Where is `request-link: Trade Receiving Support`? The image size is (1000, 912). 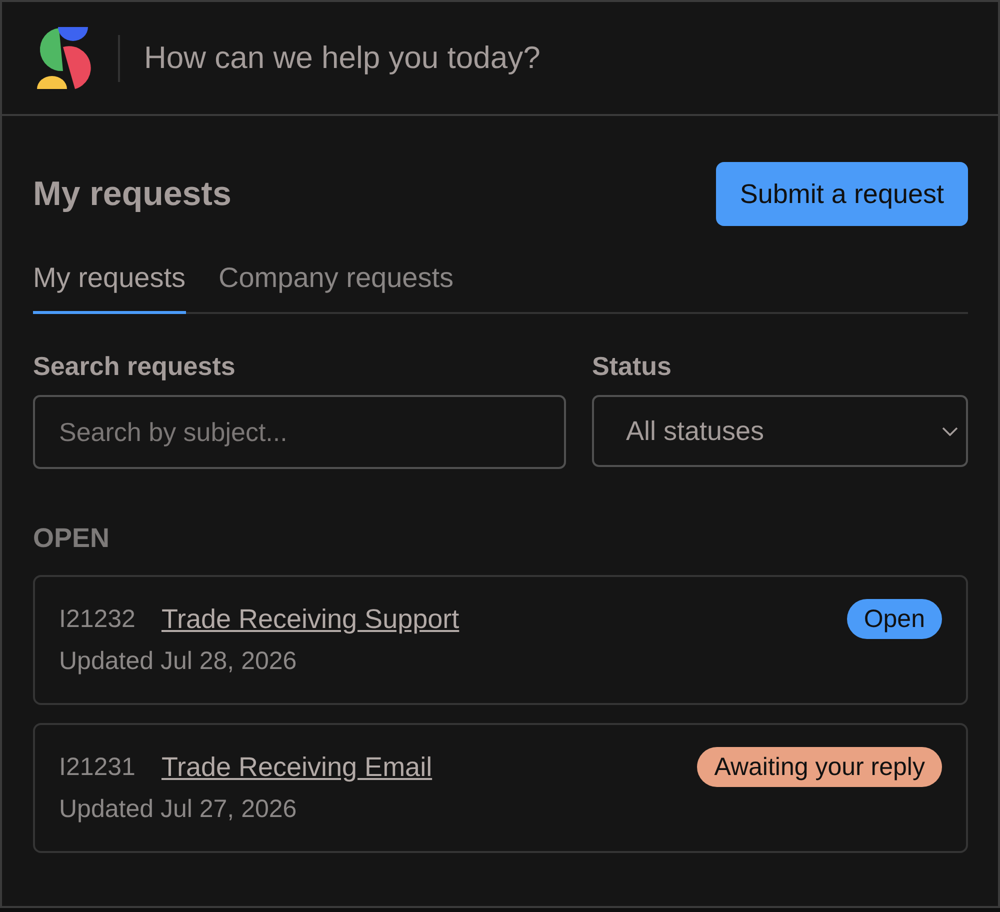
request-link: Trade Receiving Support is located at coordinates (310, 619).